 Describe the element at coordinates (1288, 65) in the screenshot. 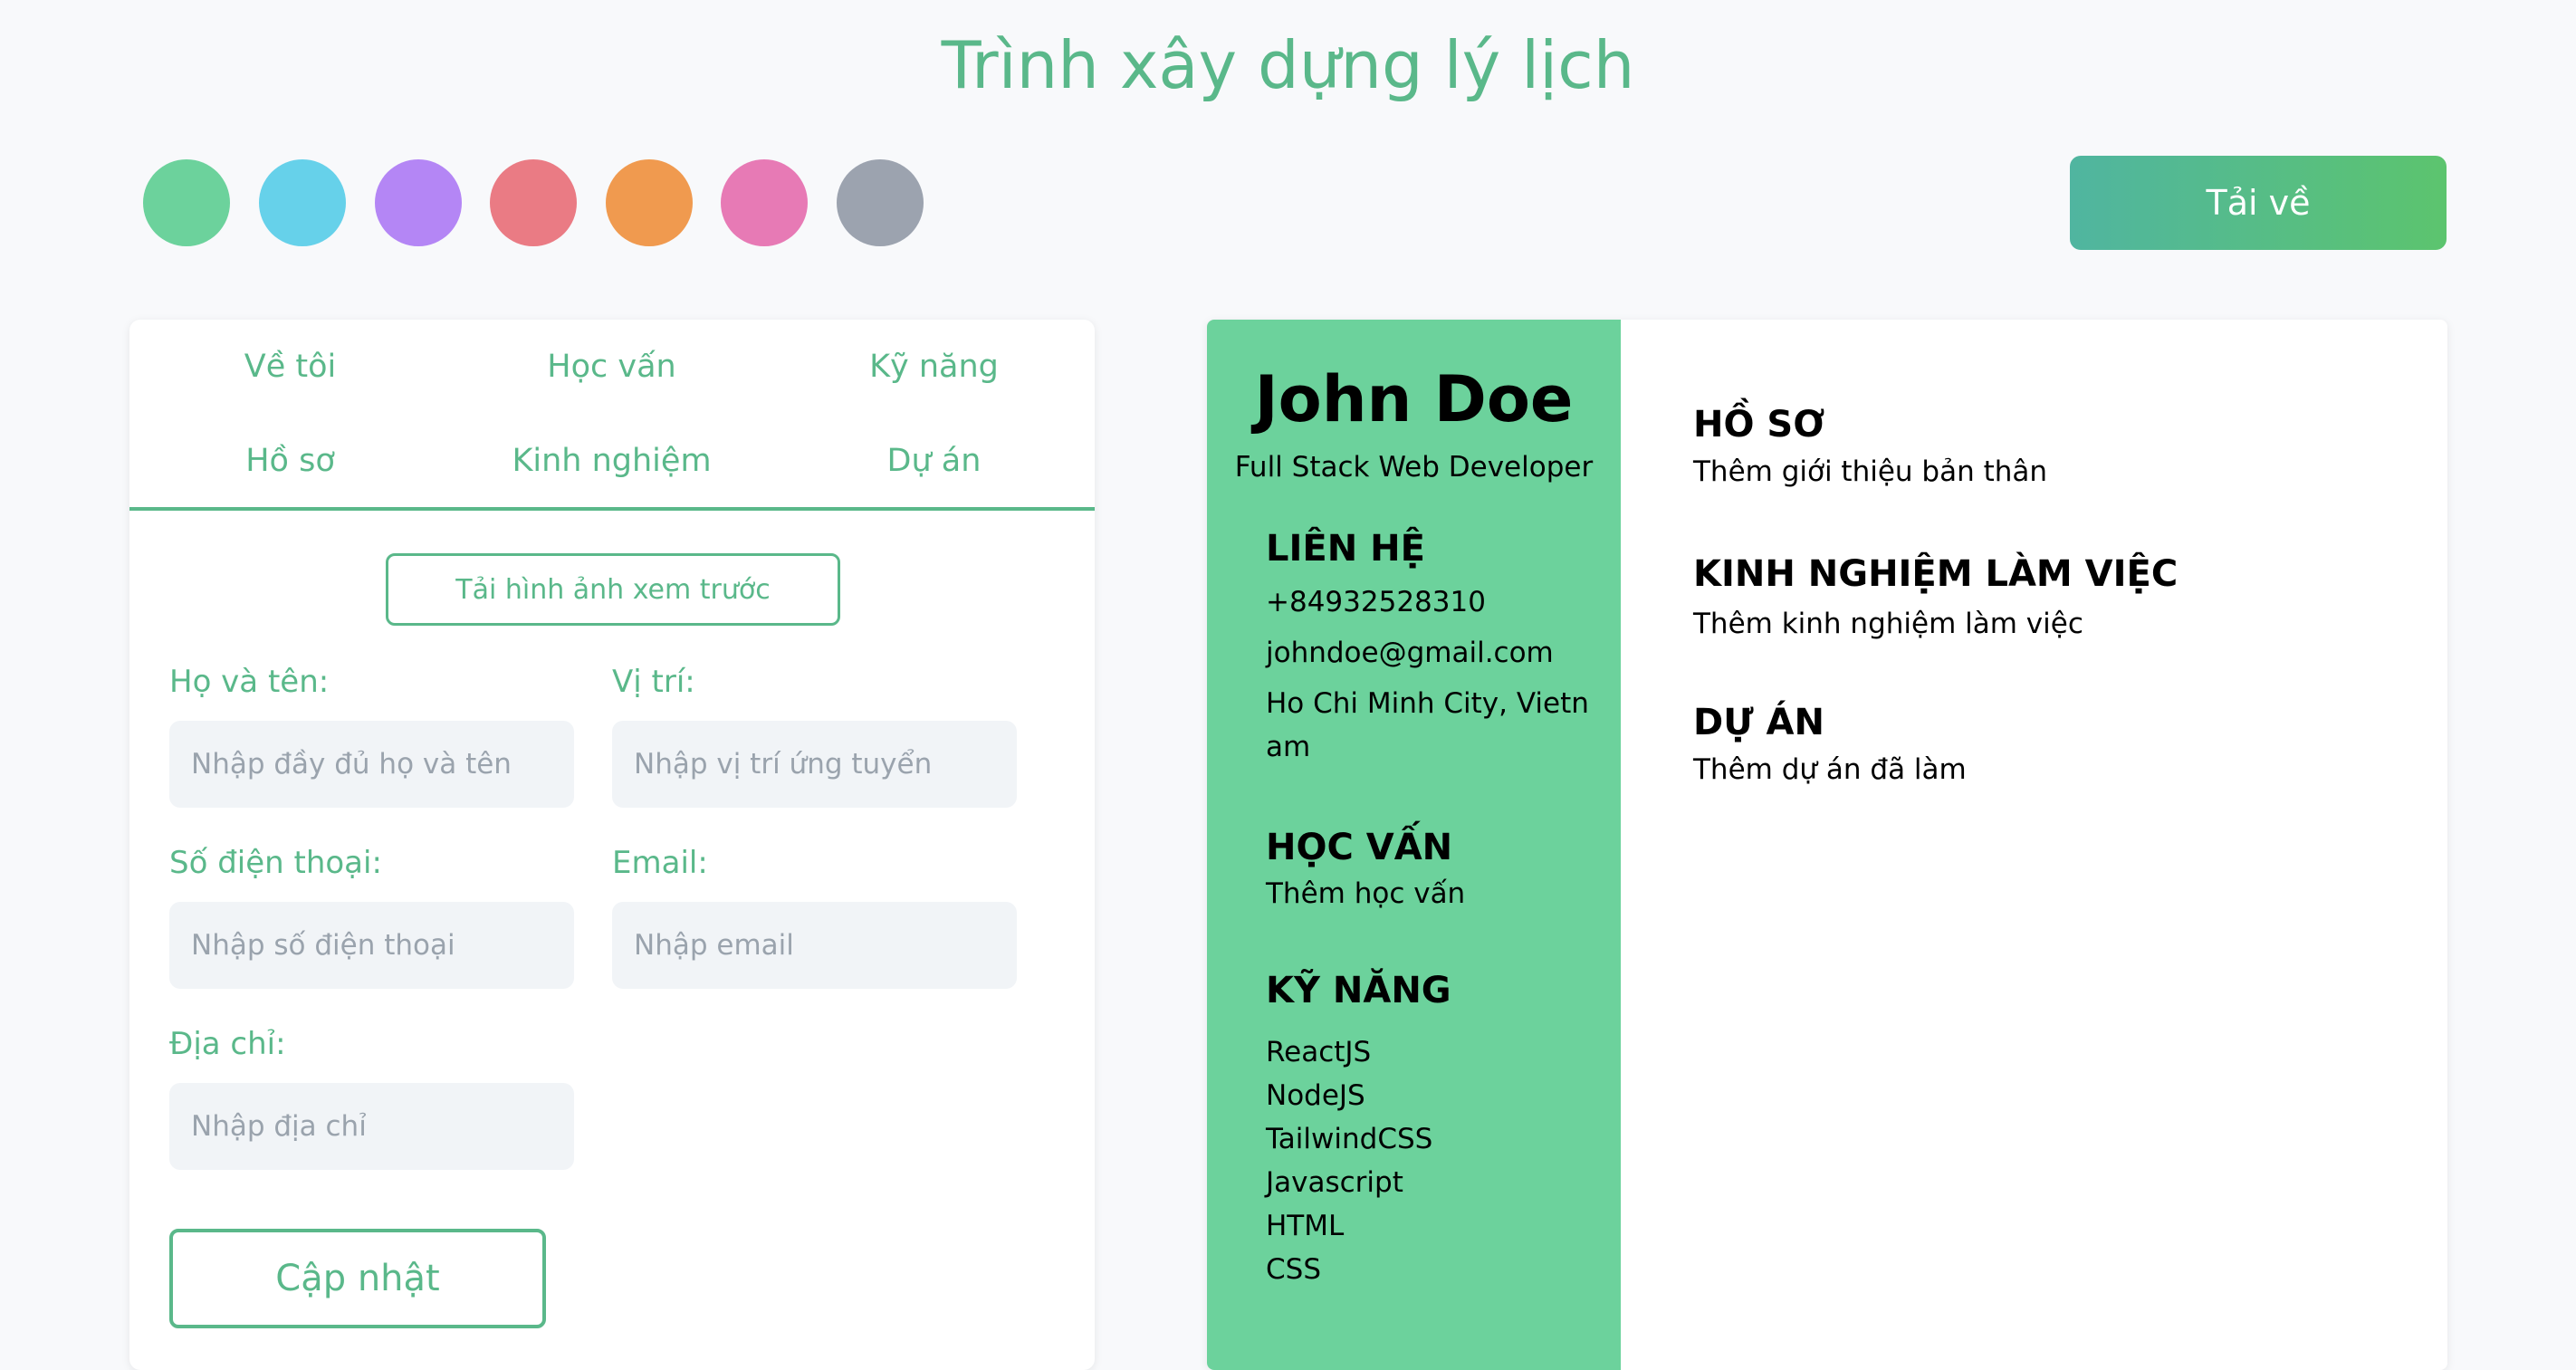

I see `app-title: Trình xây dựng lý lịch` at that location.